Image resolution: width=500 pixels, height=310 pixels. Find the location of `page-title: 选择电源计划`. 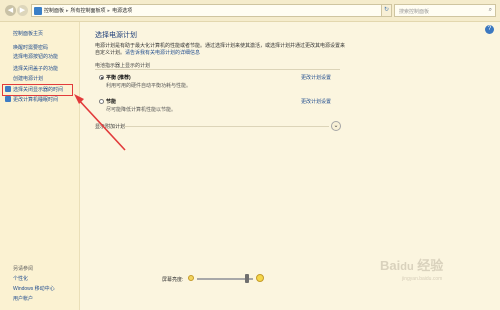

page-title: 选择电源计划 is located at coordinates (116, 35).